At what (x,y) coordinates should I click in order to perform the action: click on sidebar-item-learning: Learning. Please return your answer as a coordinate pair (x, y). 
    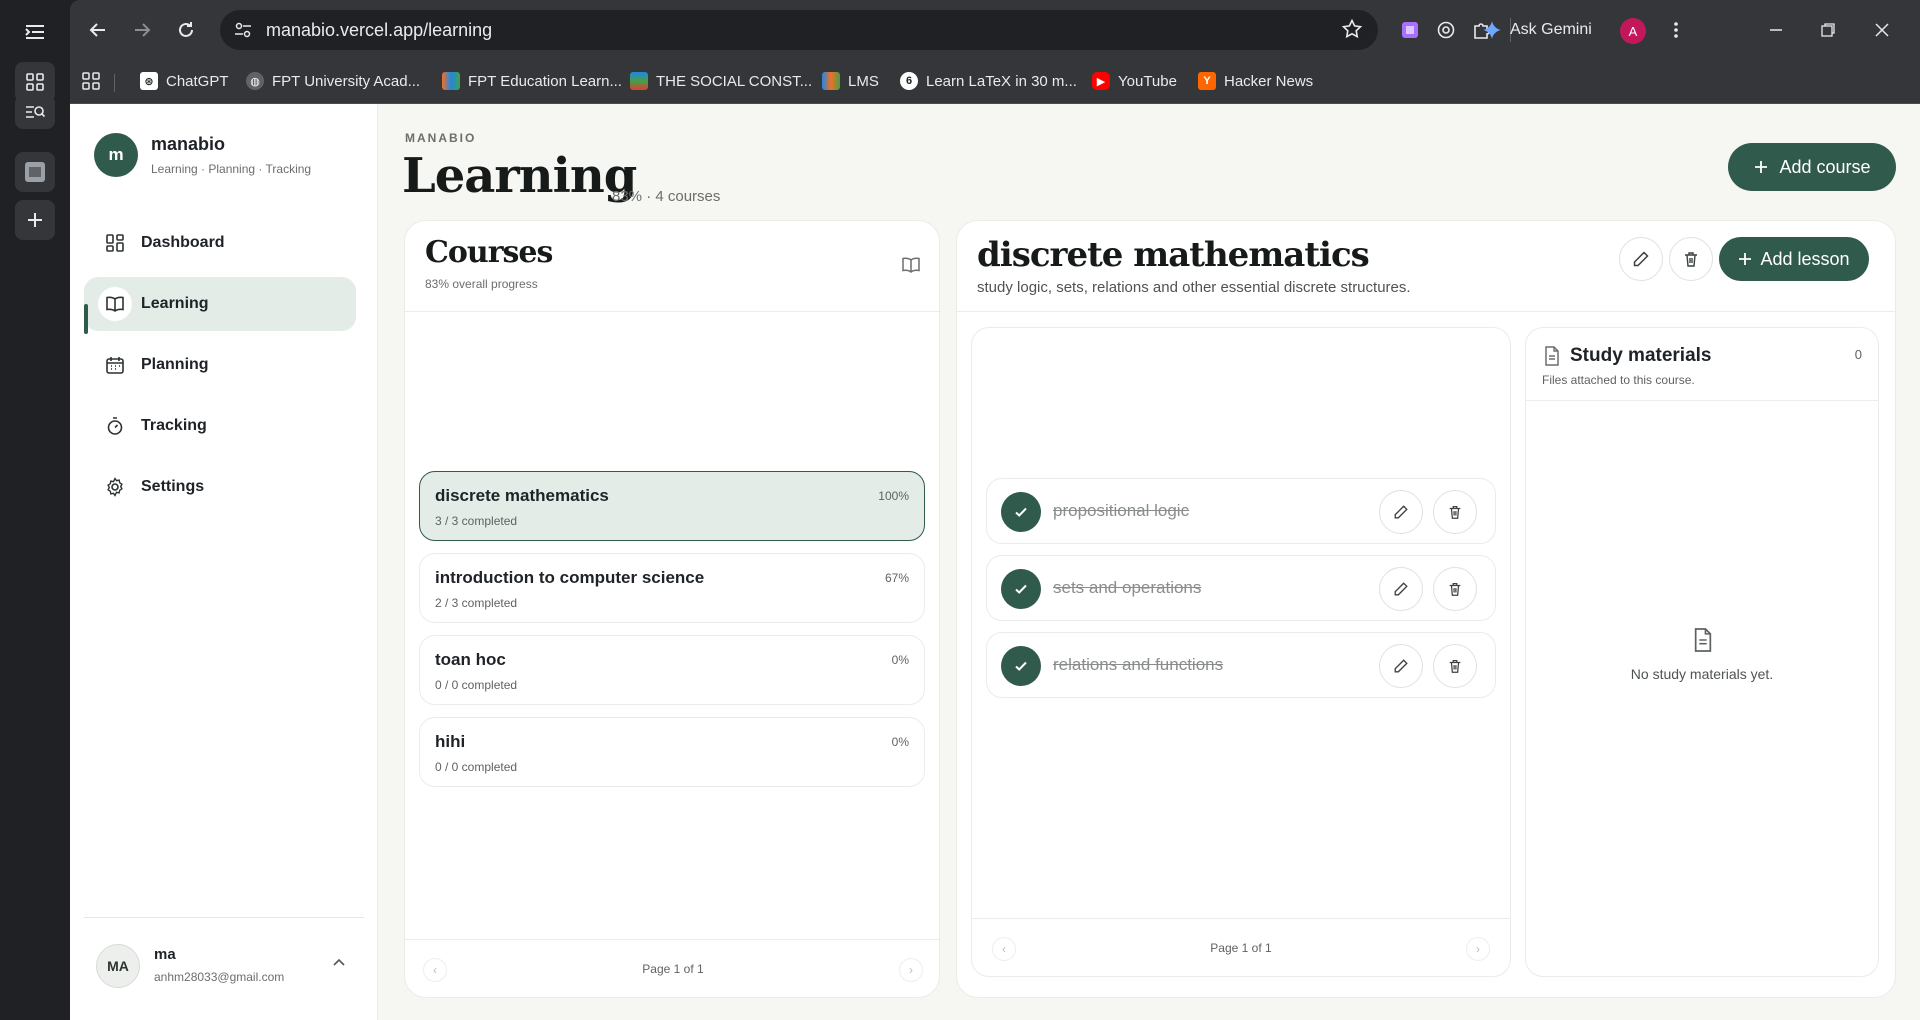
    Looking at the image, I should click on (220, 304).